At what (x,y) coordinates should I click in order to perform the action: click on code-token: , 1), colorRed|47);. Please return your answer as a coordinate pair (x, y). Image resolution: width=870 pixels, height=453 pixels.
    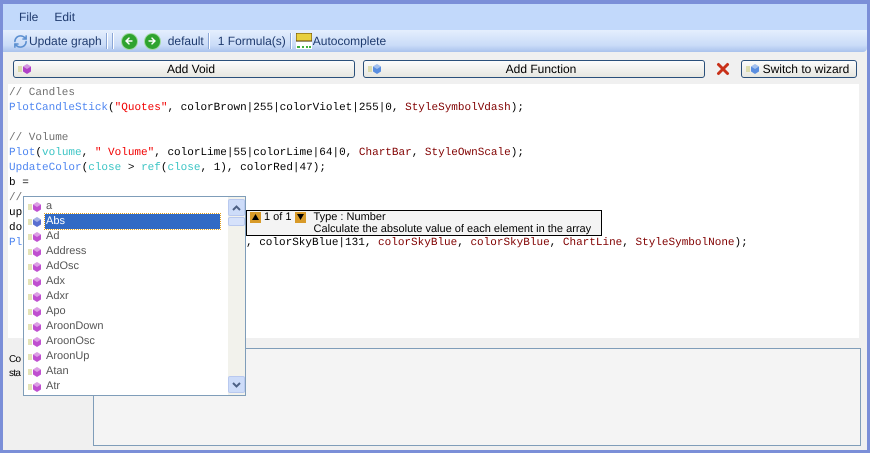
    Looking at the image, I should click on (263, 168).